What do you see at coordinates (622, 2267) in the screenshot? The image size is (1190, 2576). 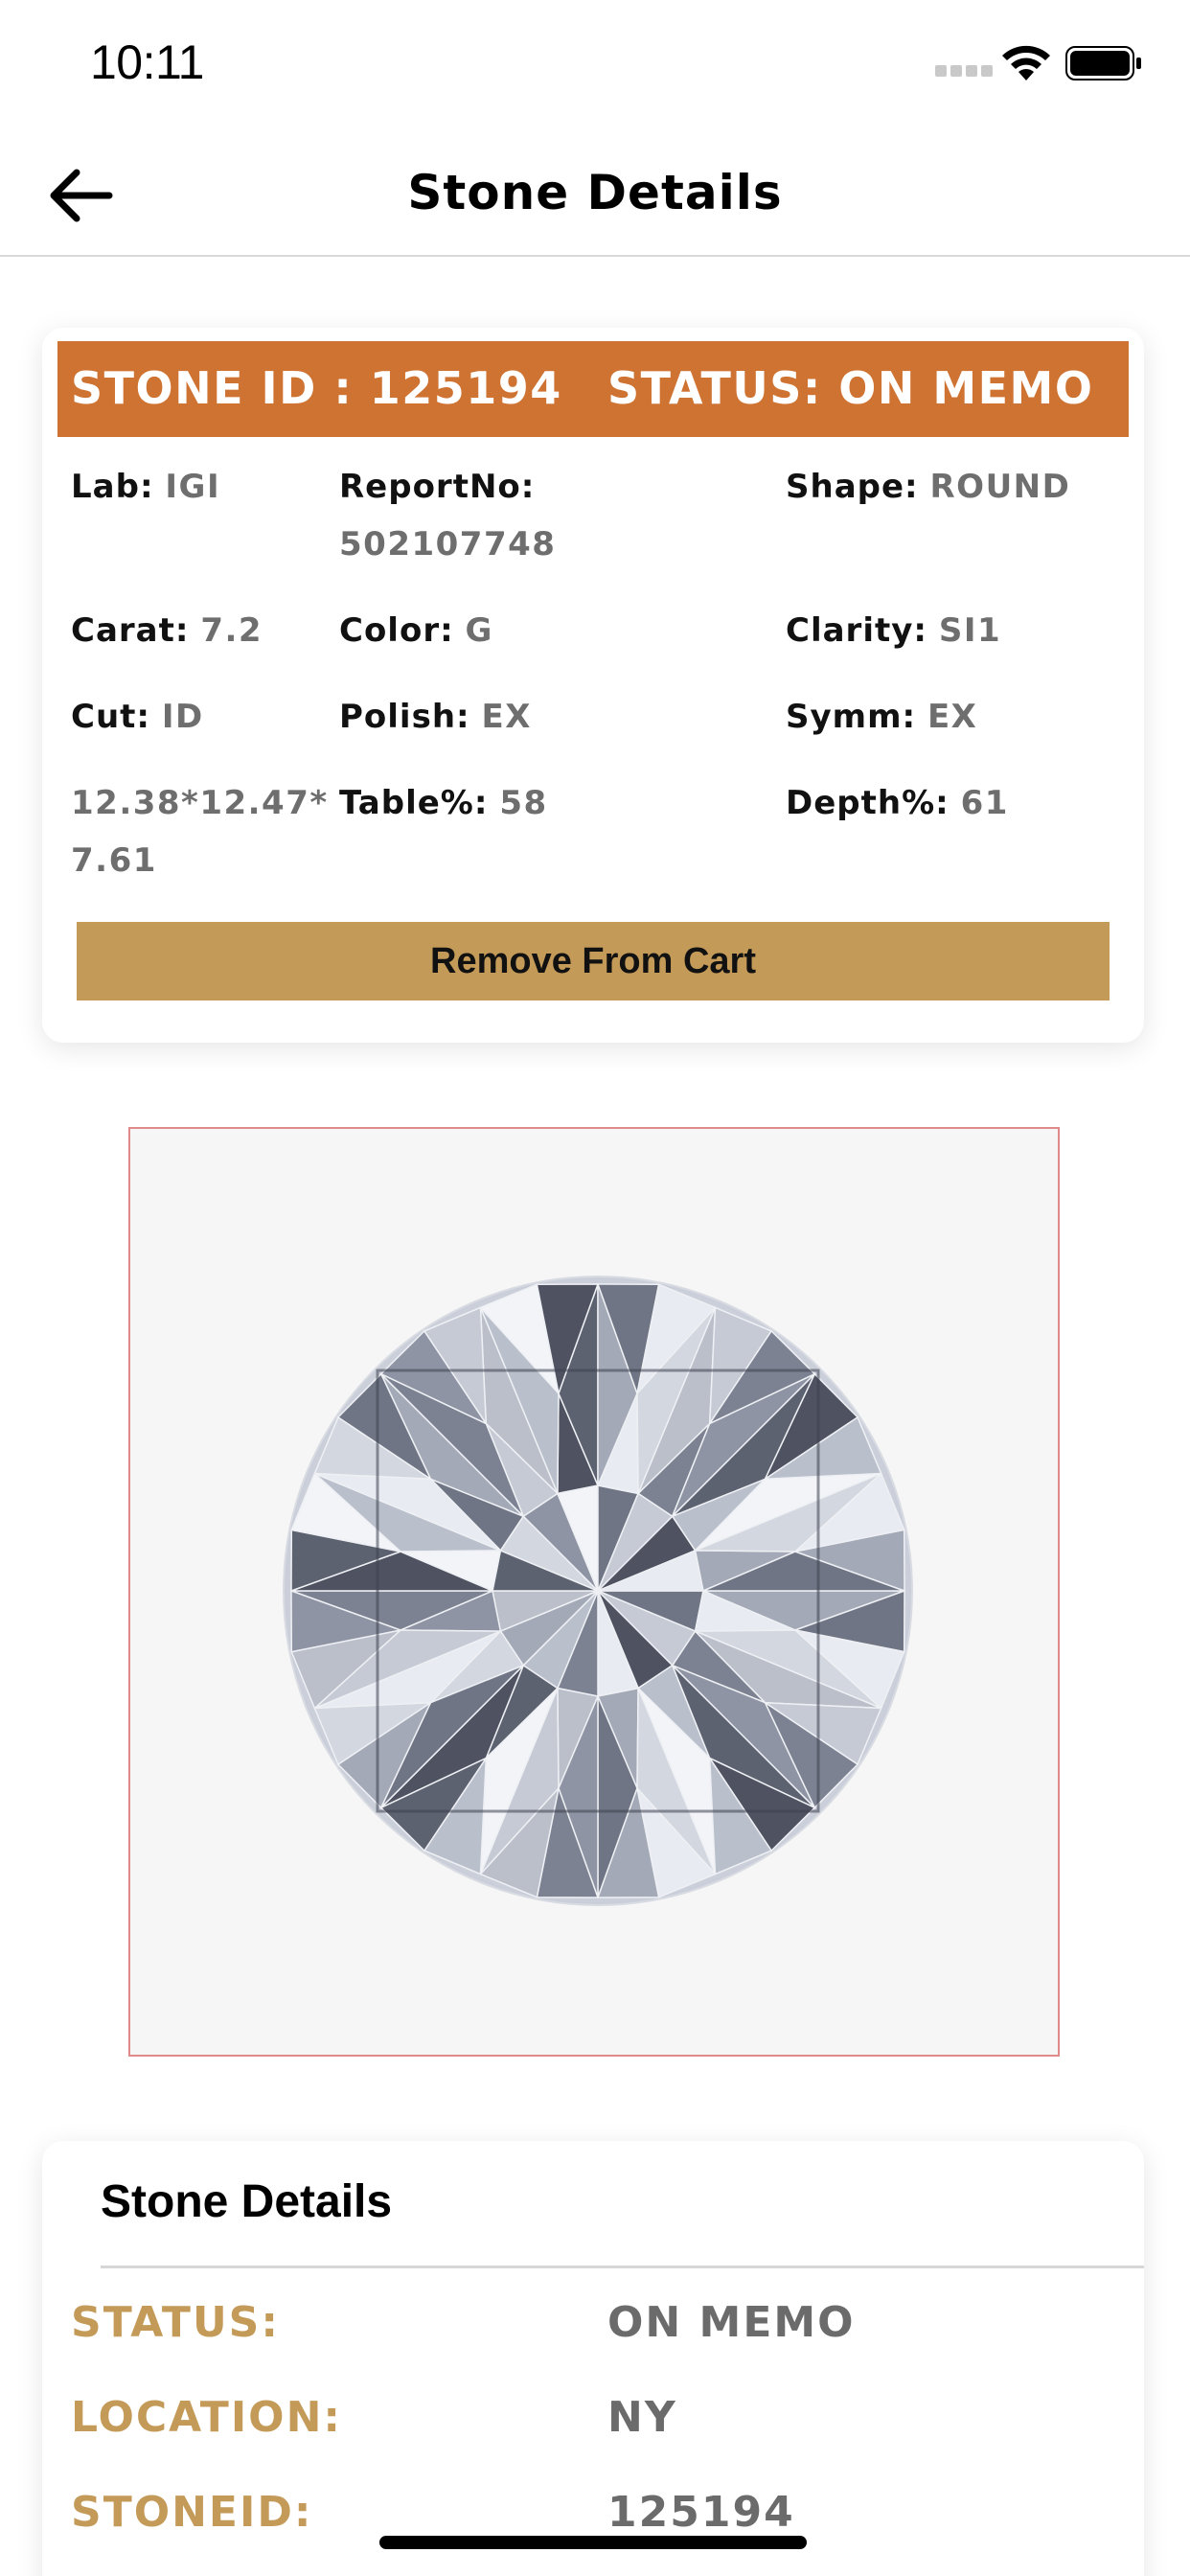 I see `details-divider` at bounding box center [622, 2267].